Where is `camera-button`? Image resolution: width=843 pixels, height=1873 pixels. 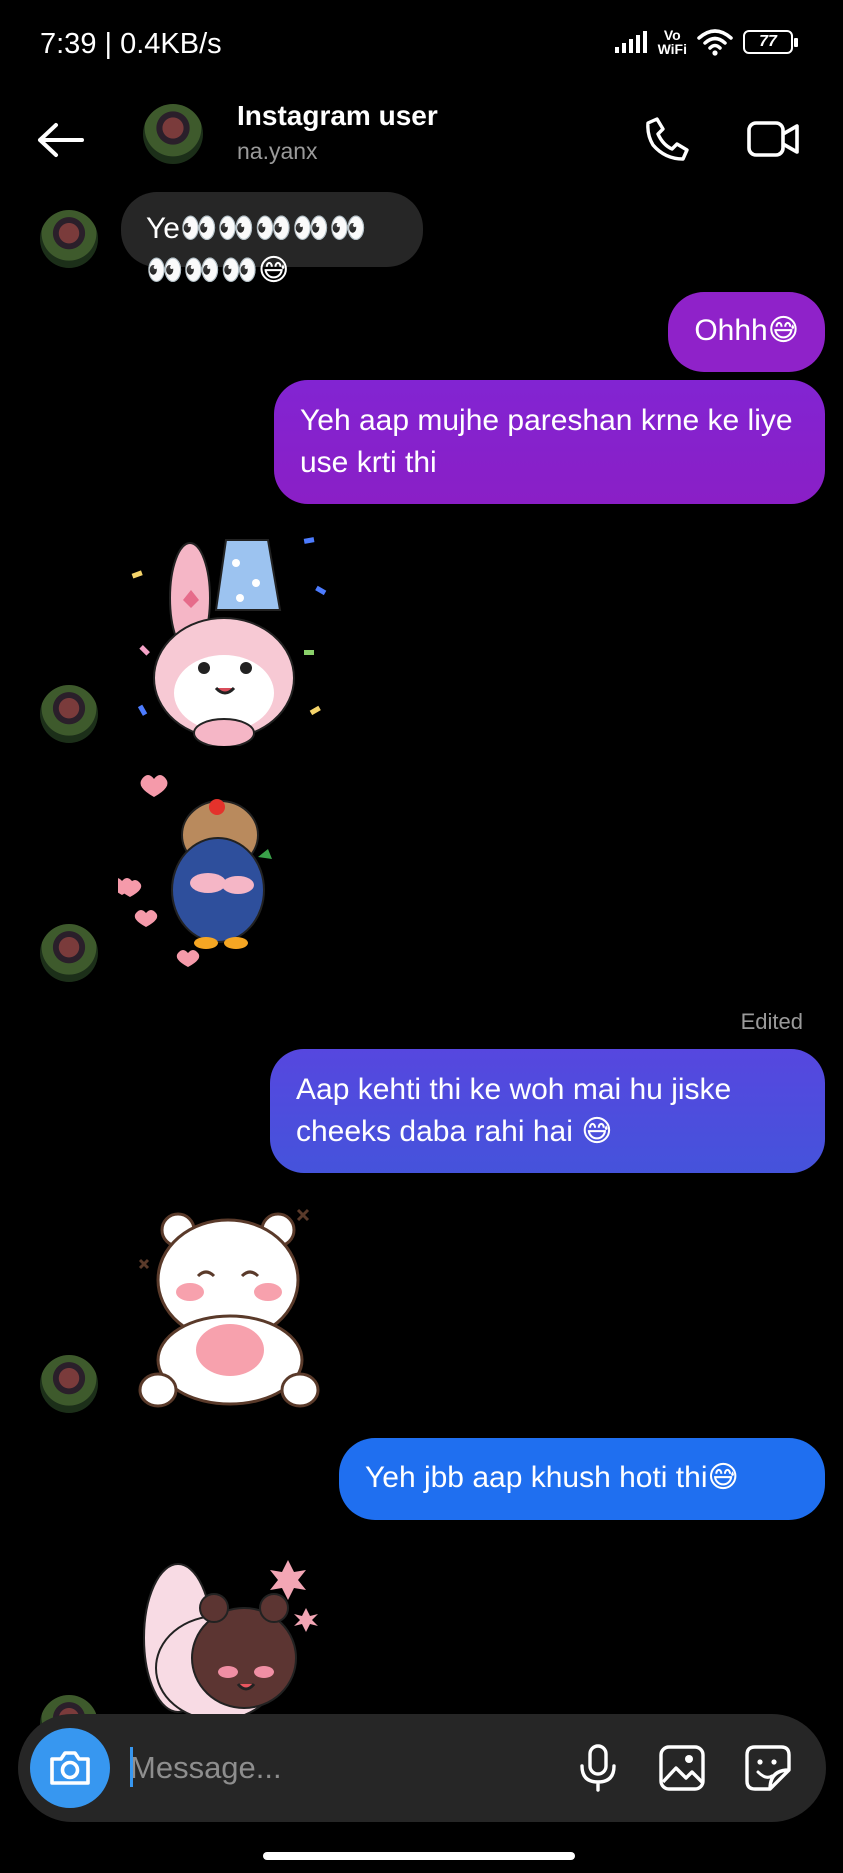
camera-button is located at coordinates (70, 1768).